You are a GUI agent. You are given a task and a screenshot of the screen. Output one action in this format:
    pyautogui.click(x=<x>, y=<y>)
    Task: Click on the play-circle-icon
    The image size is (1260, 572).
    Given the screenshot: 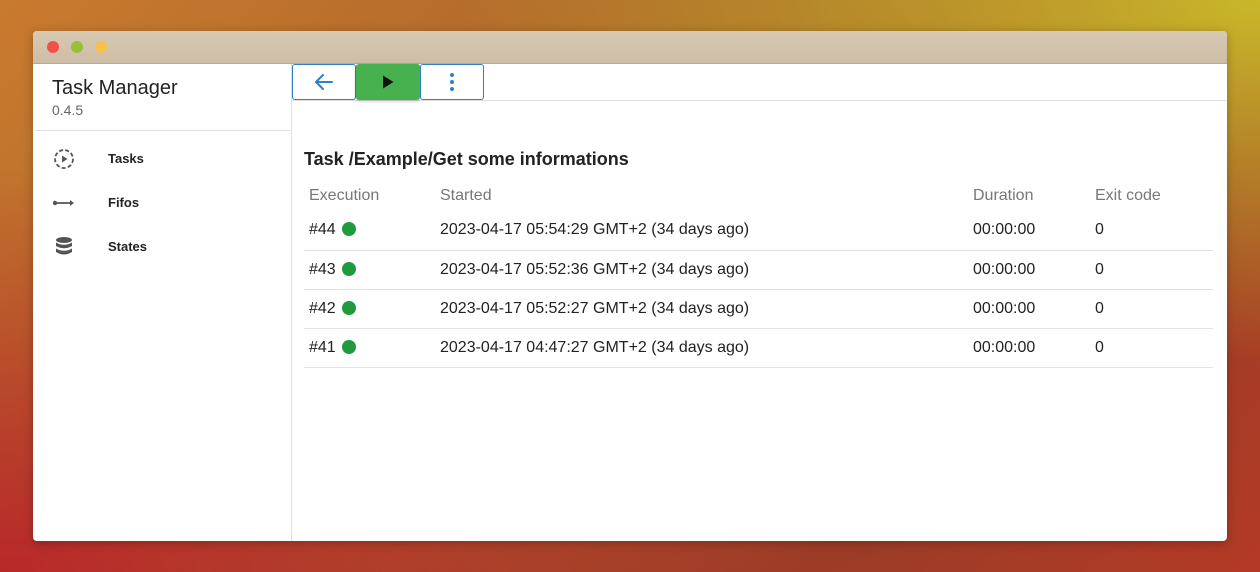 What is the action you would take?
    pyautogui.click(x=64, y=159)
    